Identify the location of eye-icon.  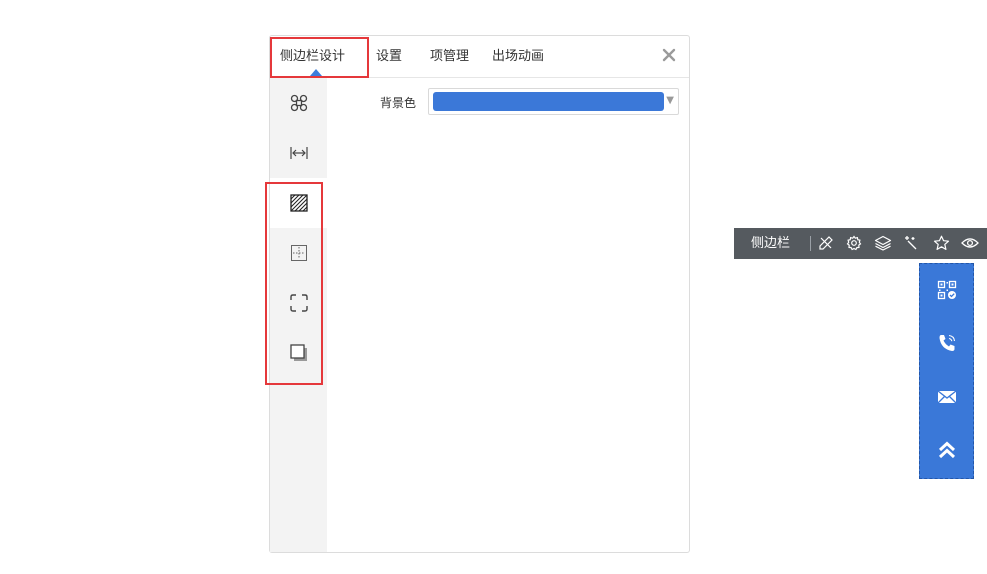
(970, 243).